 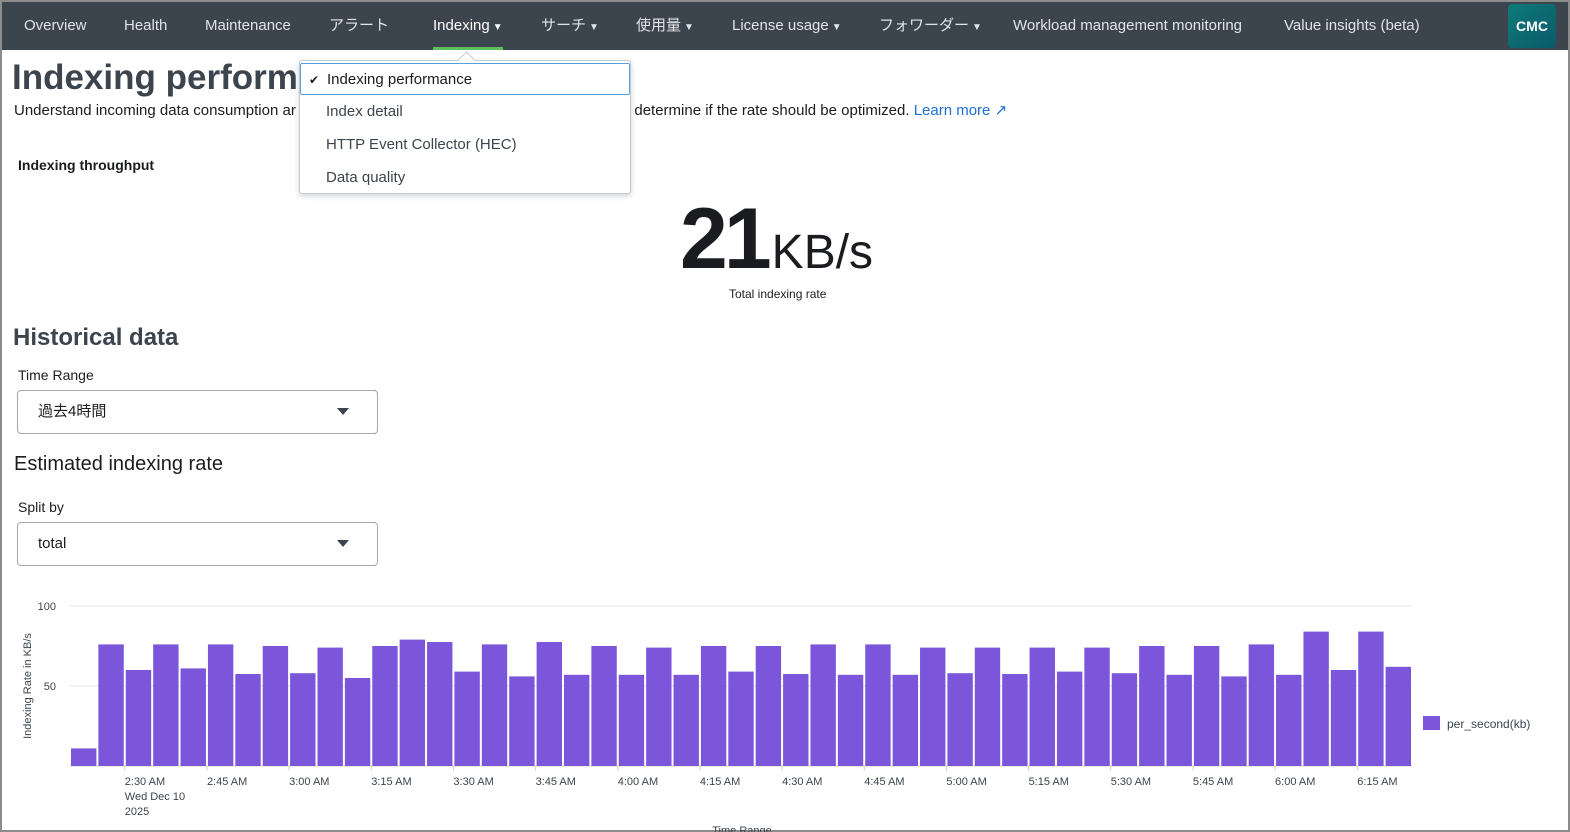 I want to click on learn-more-link: Learn more ↗, so click(x=960, y=110).